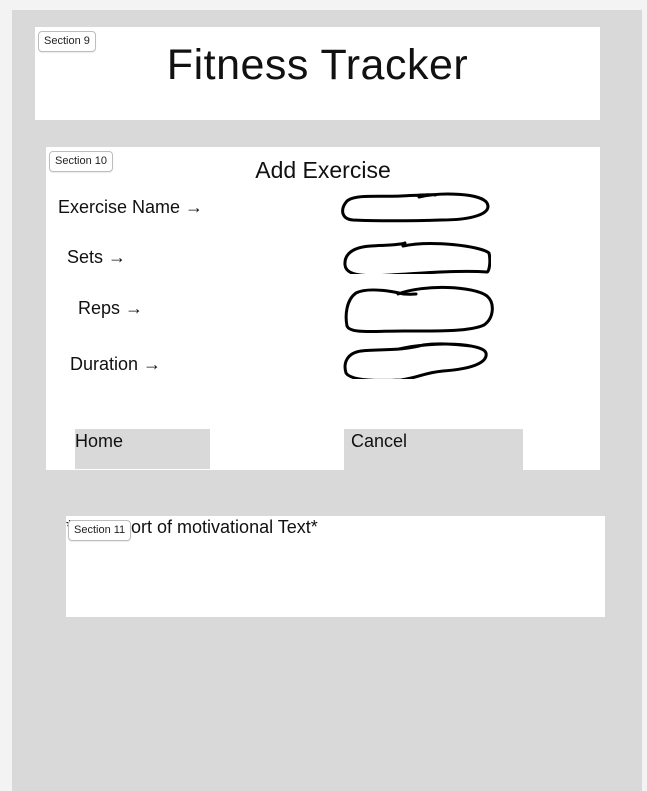  What do you see at coordinates (116, 364) in the screenshot?
I see `duration-label: Duration →` at bounding box center [116, 364].